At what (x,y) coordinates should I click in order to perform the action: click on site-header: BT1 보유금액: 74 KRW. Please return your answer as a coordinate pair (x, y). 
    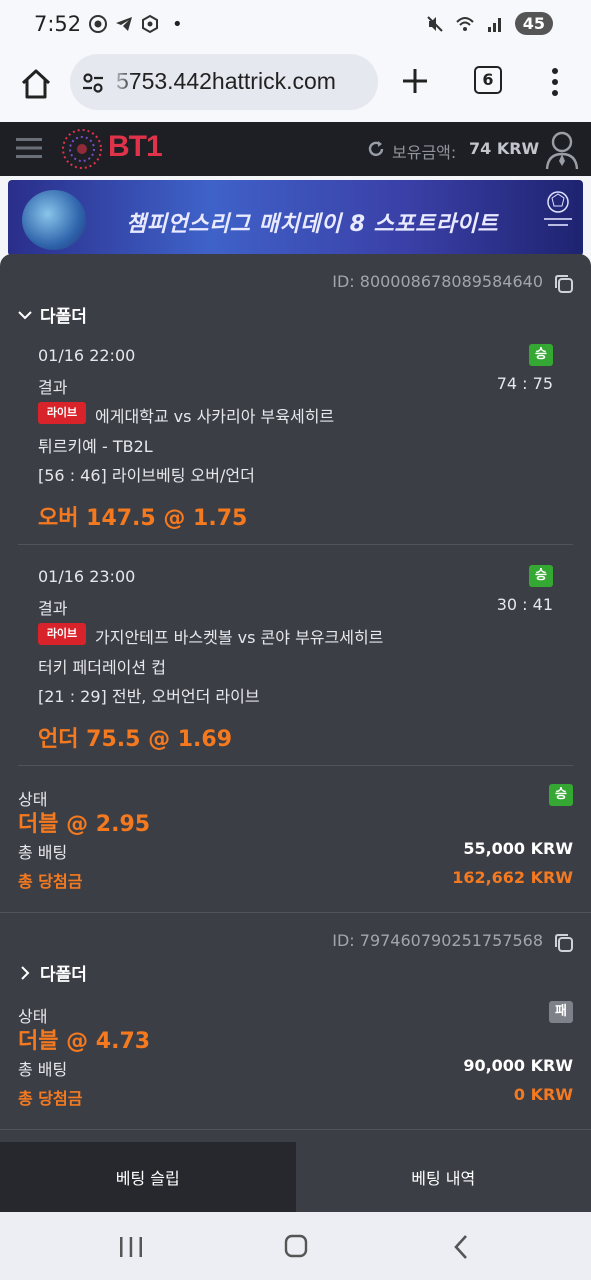
    Looking at the image, I should click on (295, 149).